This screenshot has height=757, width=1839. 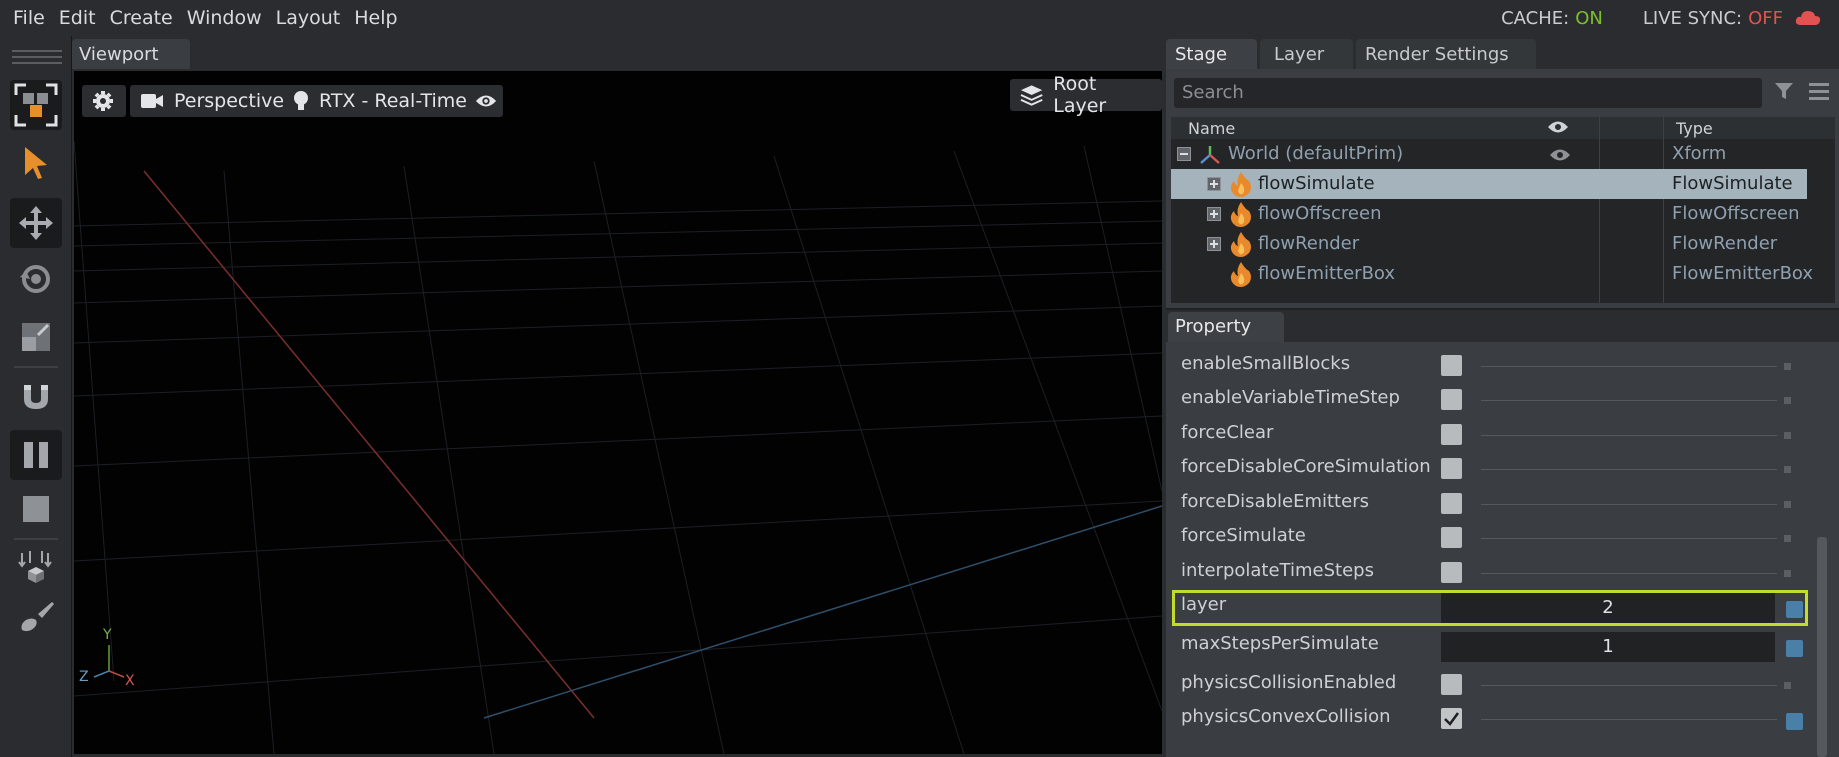 I want to click on property-row: physicsConvexCollision, so click(x=1491, y=720).